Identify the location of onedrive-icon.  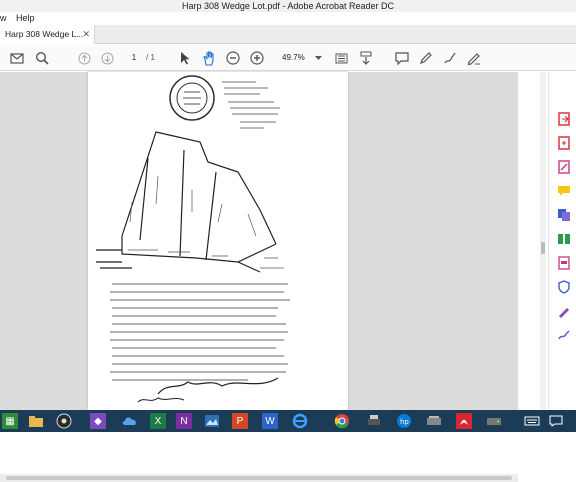
(130, 421).